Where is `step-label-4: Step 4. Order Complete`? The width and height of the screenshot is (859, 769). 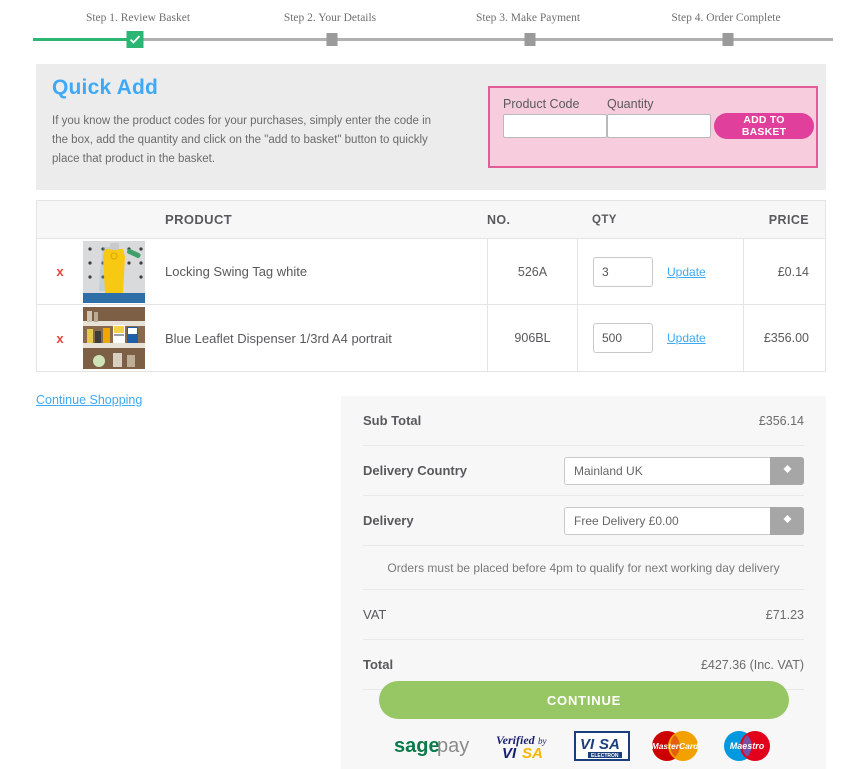
step-label-4: Step 4. Order Complete is located at coordinates (726, 18).